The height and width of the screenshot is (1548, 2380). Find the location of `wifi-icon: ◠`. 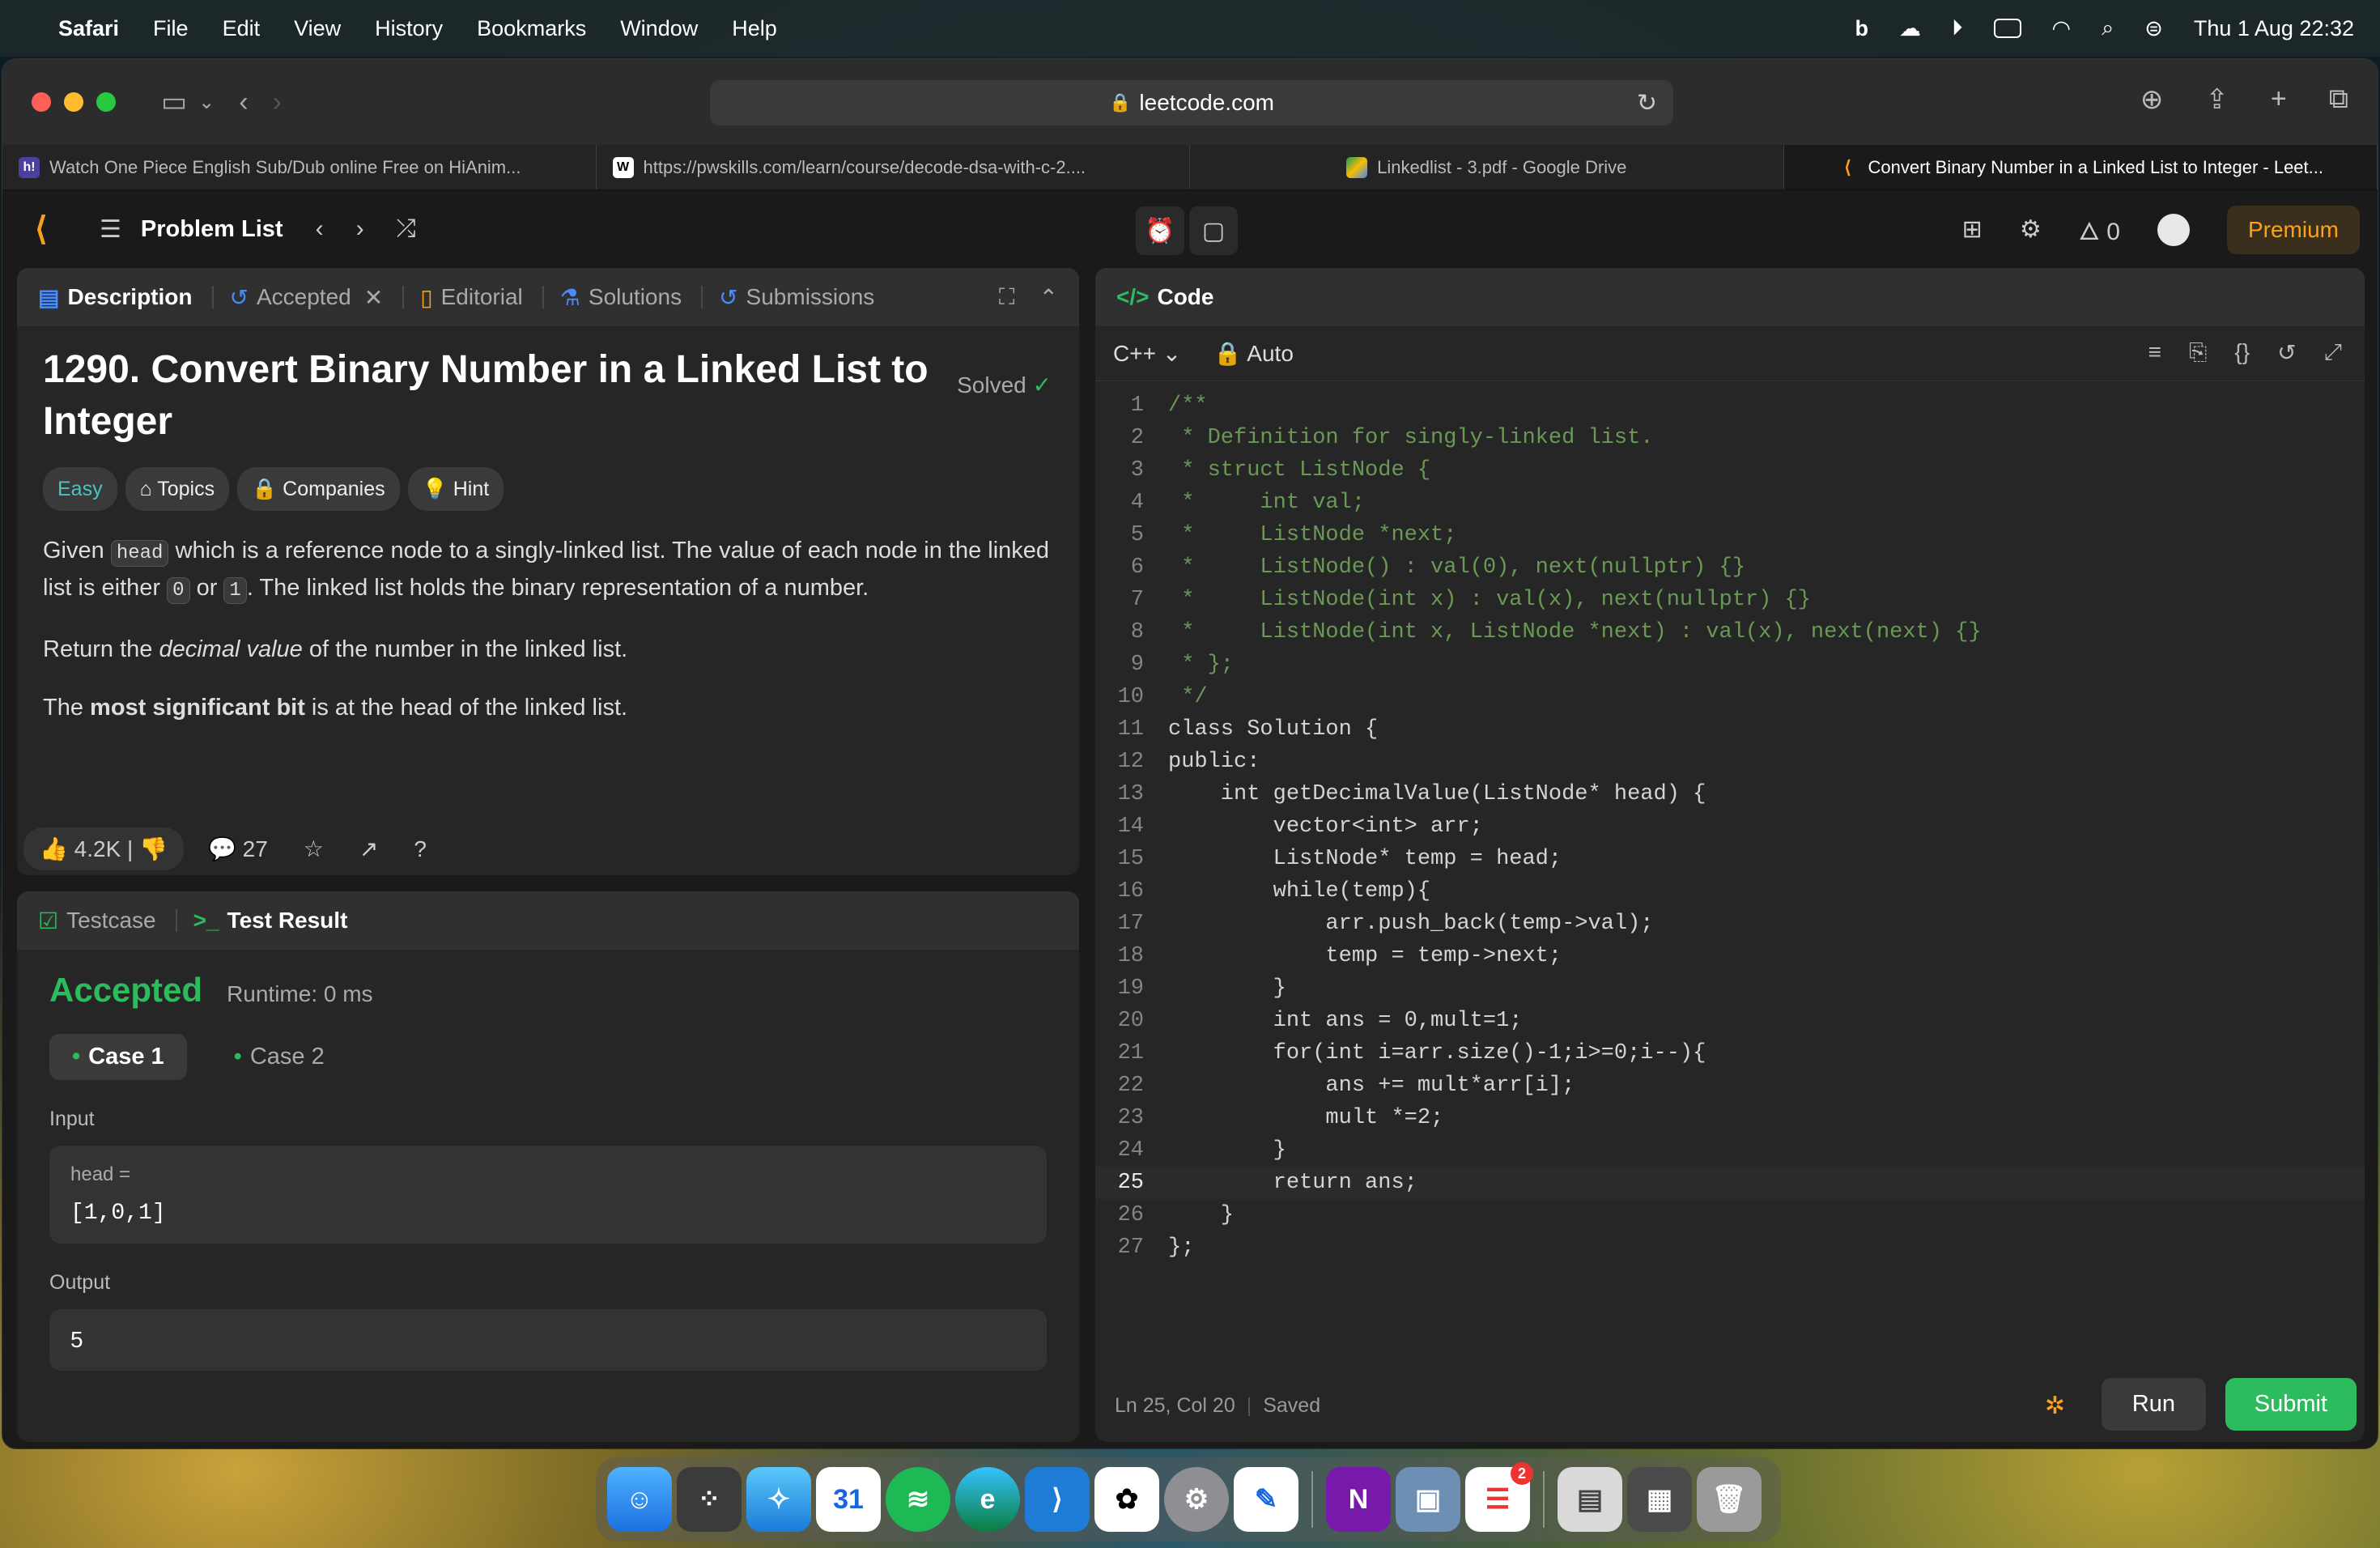

wifi-icon: ◠ is located at coordinates (2062, 29).